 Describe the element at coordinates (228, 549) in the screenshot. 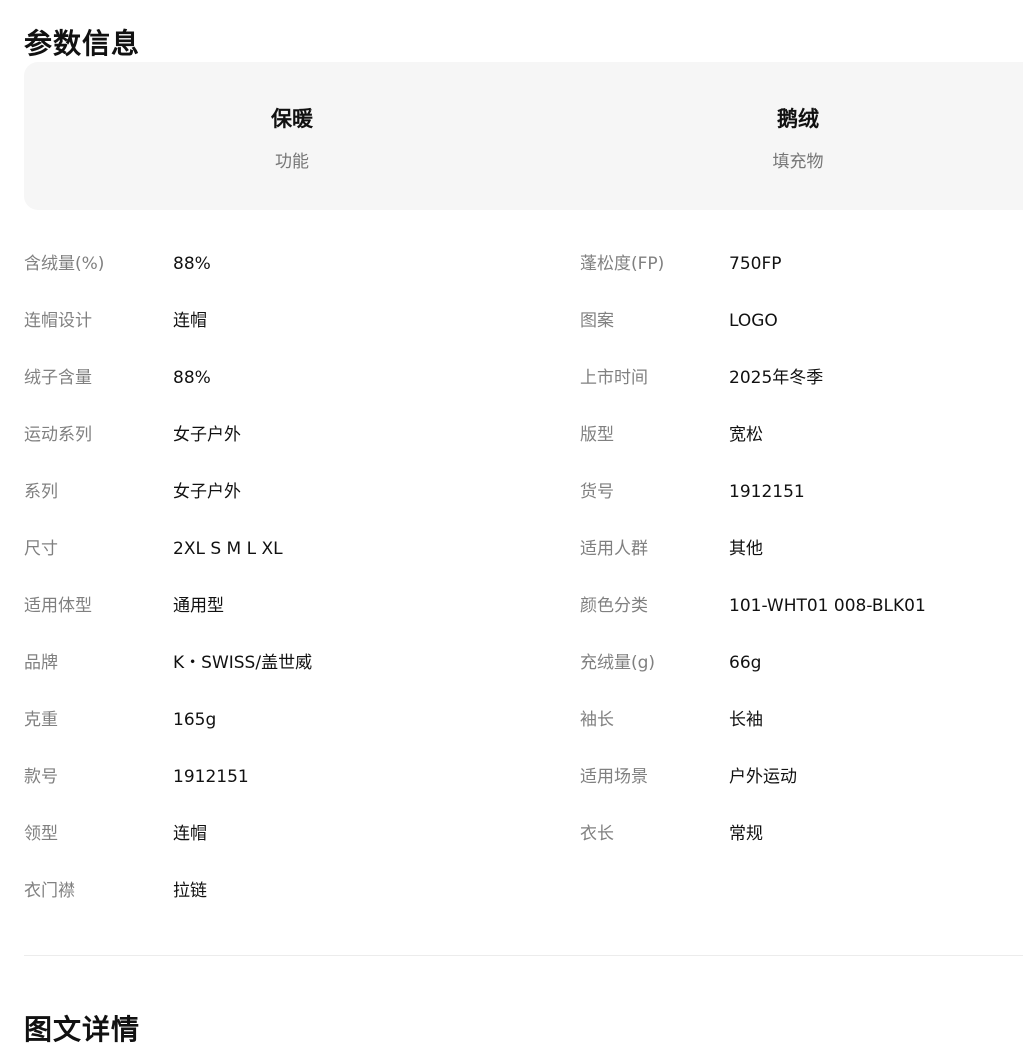

I see `spec-value: 2XL S M L XL` at that location.